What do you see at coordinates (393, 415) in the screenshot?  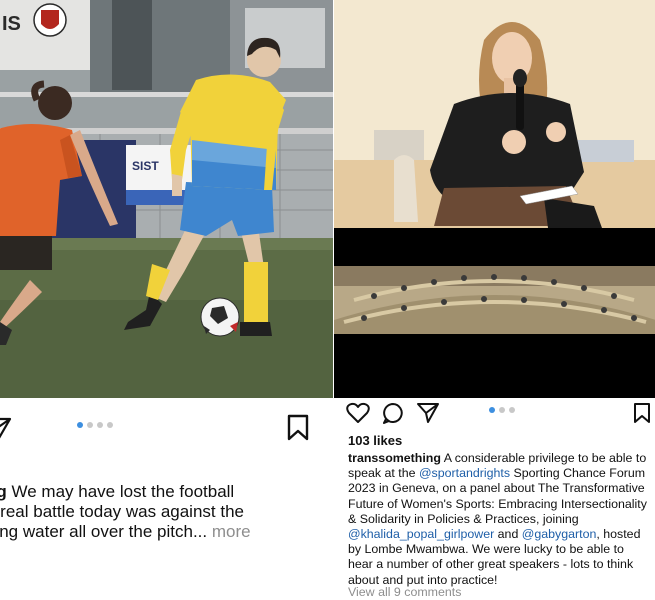 I see `comment-bubble-icon` at bounding box center [393, 415].